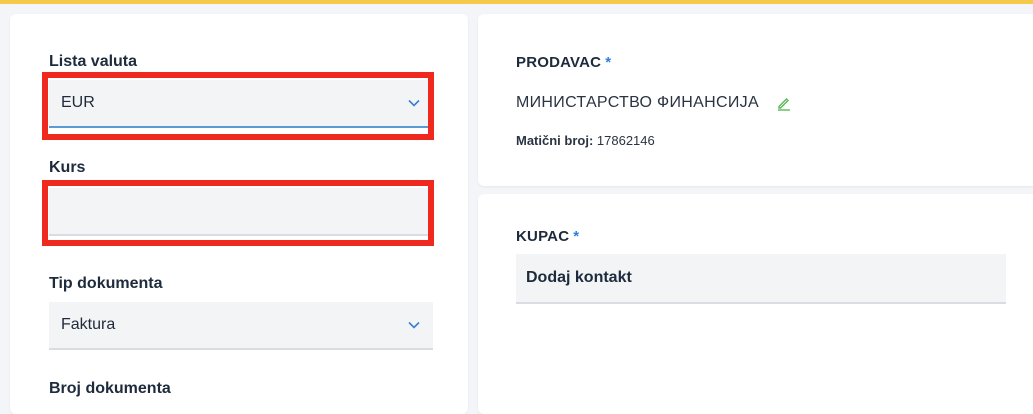 Image resolution: width=1033 pixels, height=414 pixels. I want to click on currency-select-value: EUR, so click(78, 102).